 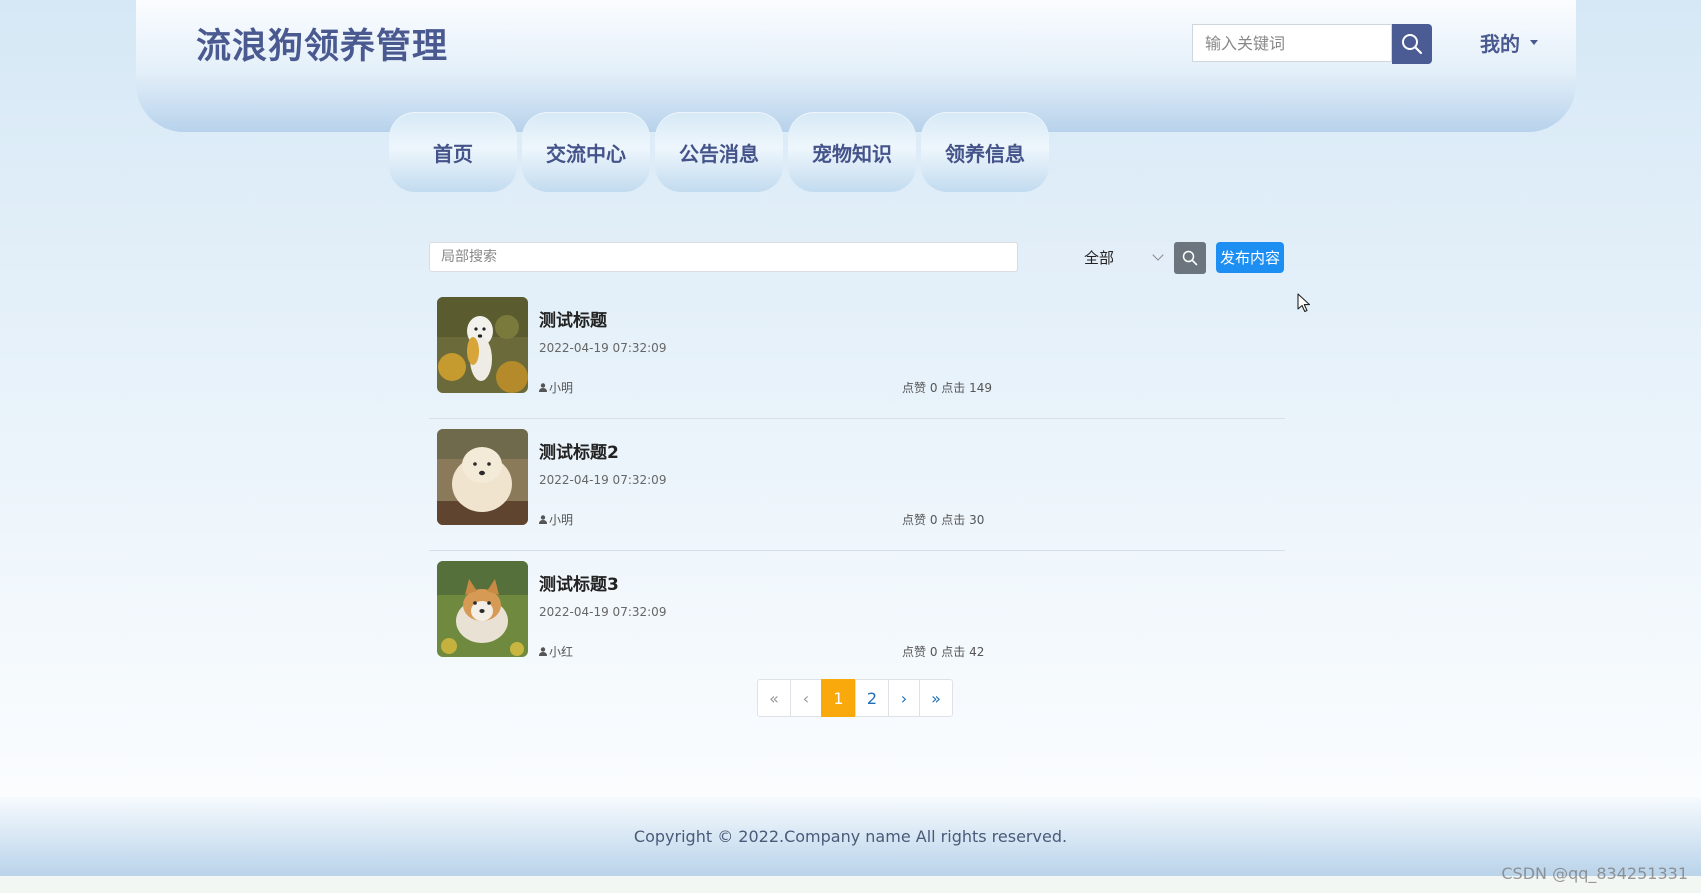 I want to click on bottom-strip, so click(x=850, y=884).